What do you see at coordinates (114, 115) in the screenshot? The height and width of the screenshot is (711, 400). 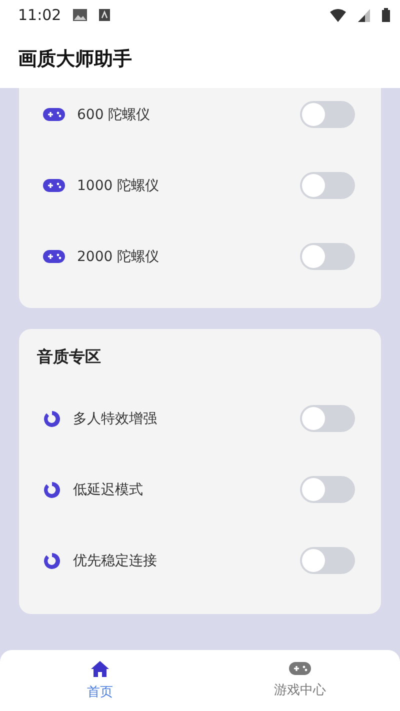 I see `setting-label: 600 陀螺仪` at bounding box center [114, 115].